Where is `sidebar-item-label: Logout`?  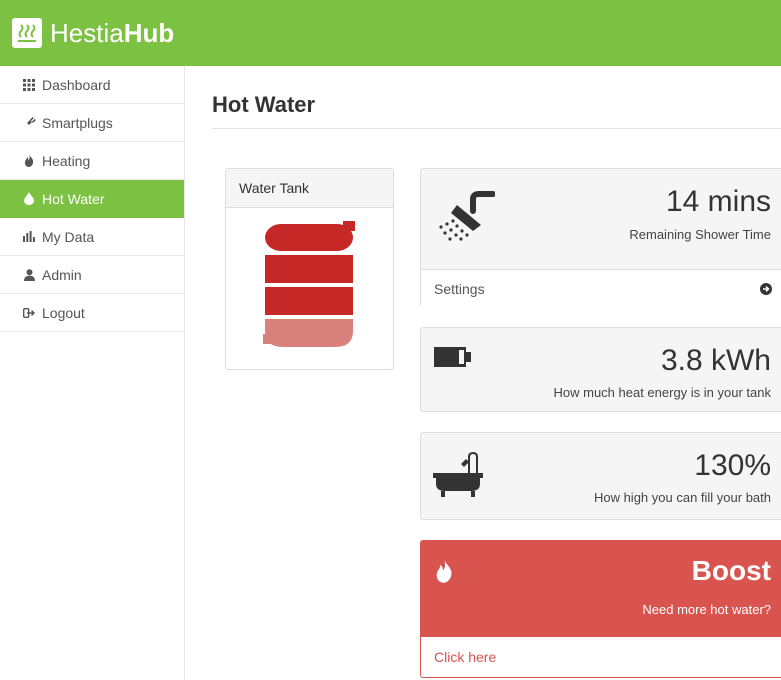
sidebar-item-label: Logout is located at coordinates (63, 312).